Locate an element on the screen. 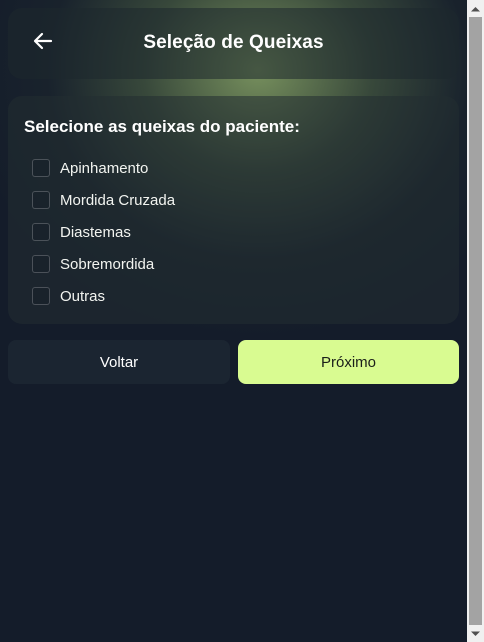 This screenshot has height=642, width=484. option-outras: Outras is located at coordinates (103, 296).